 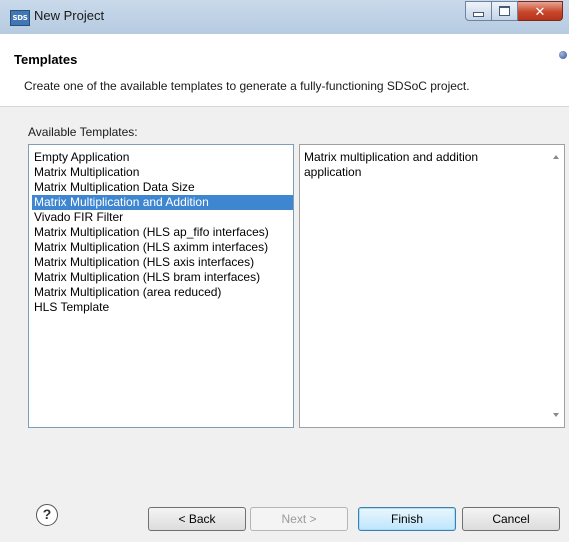 What do you see at coordinates (511, 519) in the screenshot?
I see `cancel-button: Cancel` at bounding box center [511, 519].